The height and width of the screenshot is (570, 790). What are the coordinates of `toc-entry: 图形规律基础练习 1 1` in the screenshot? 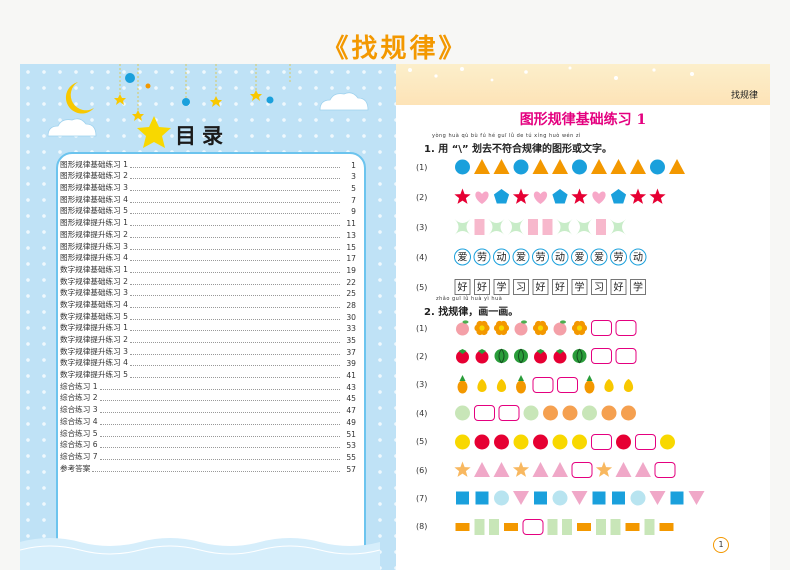 It's located at (208, 164).